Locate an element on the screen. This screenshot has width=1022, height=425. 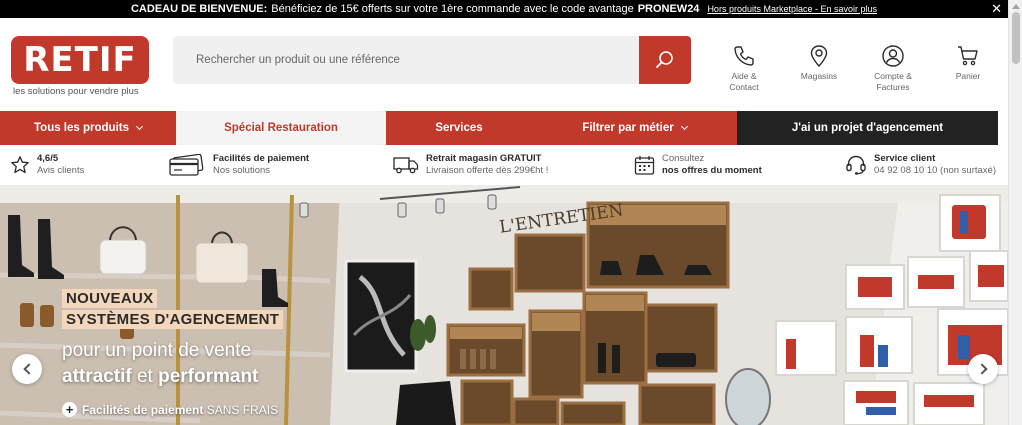
account-link: Compte & Factures is located at coordinates (893, 68).